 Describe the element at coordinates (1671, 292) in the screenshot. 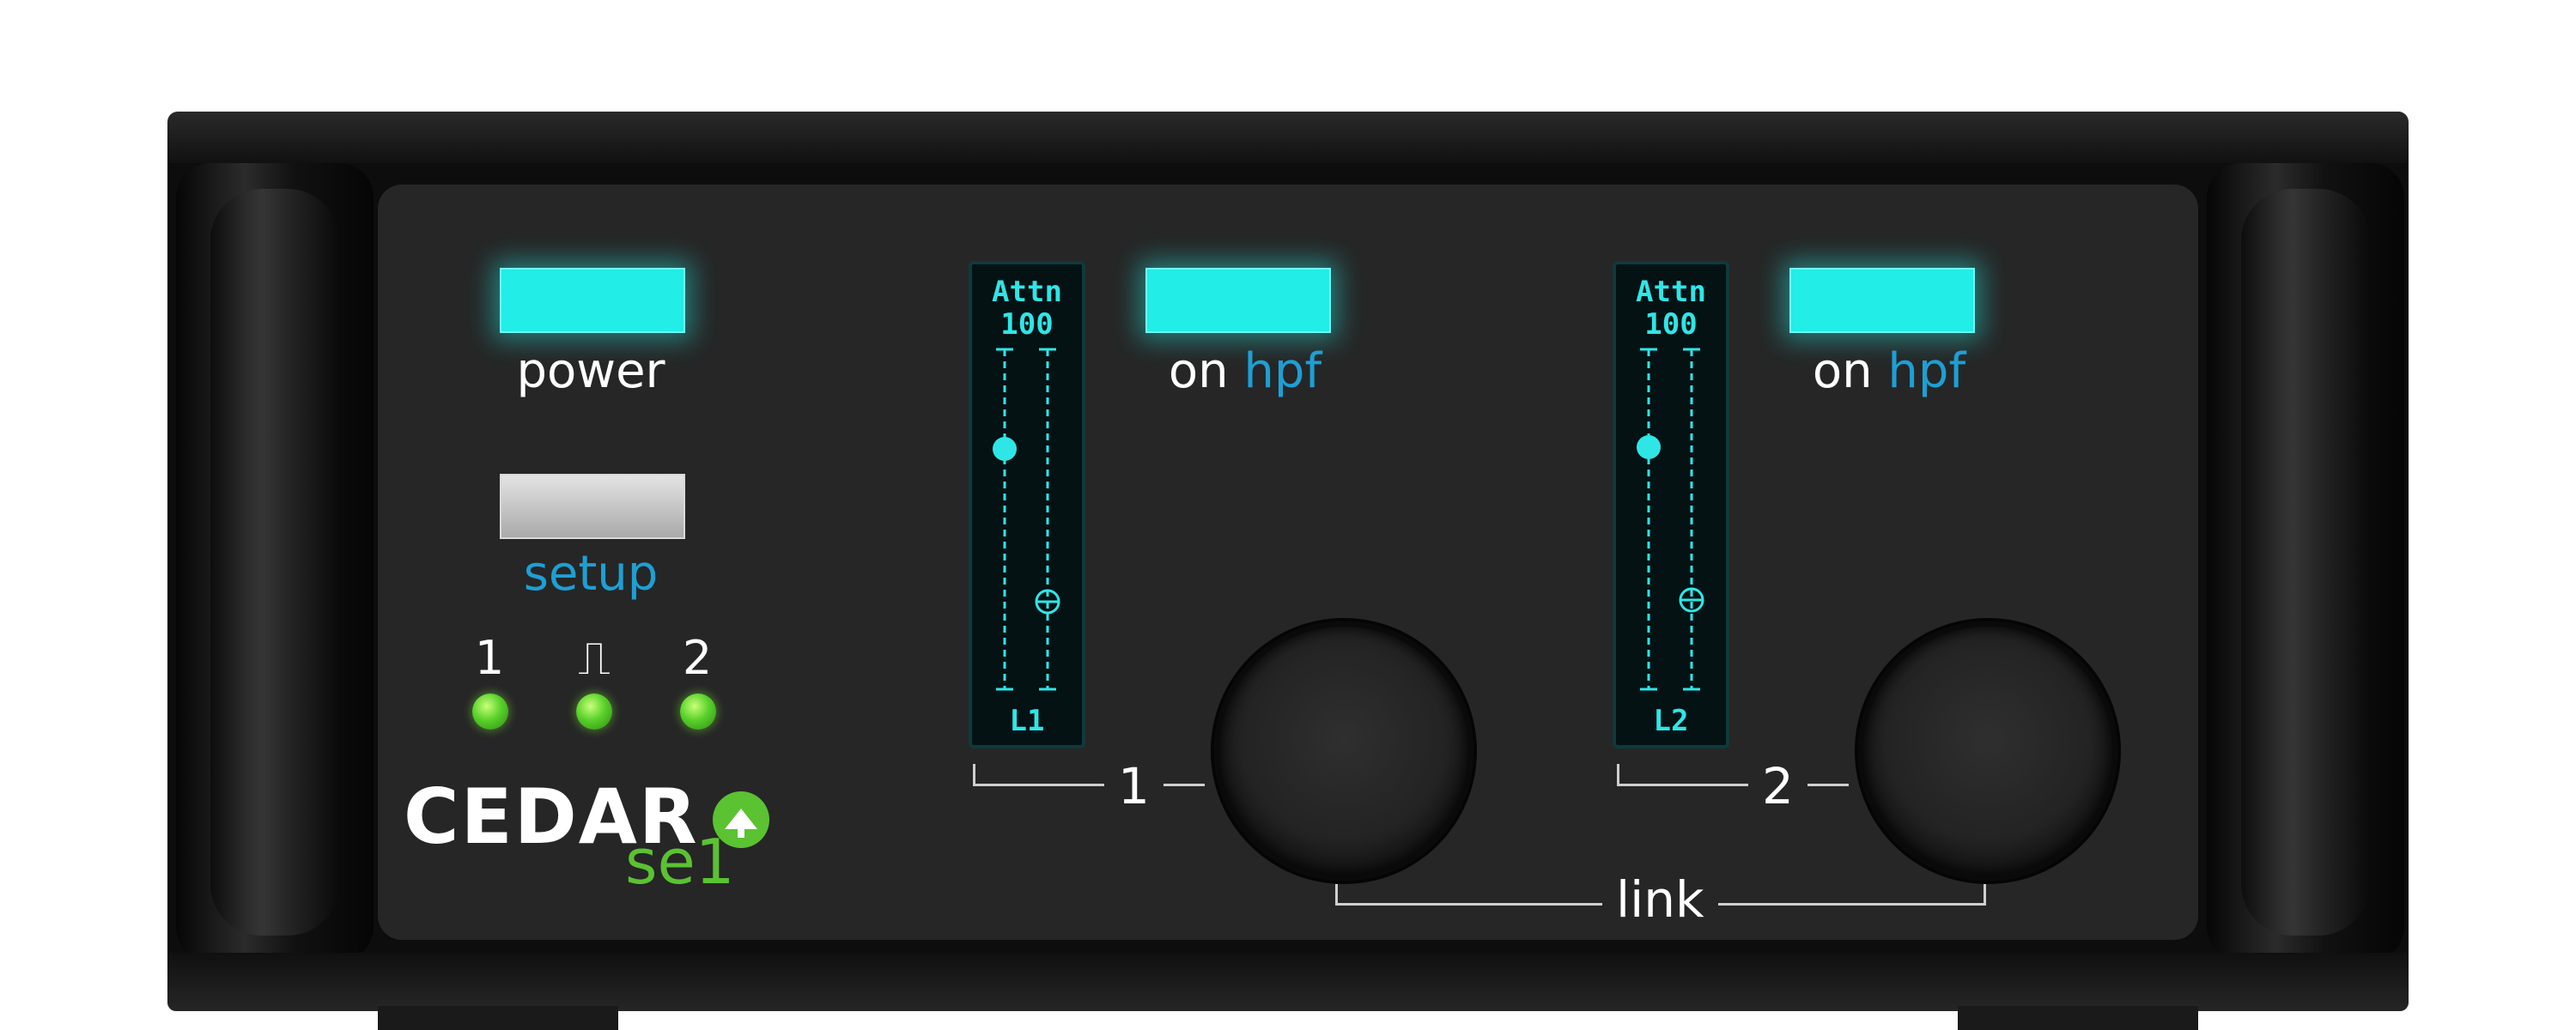

I see `meter-title-2: Attn` at that location.